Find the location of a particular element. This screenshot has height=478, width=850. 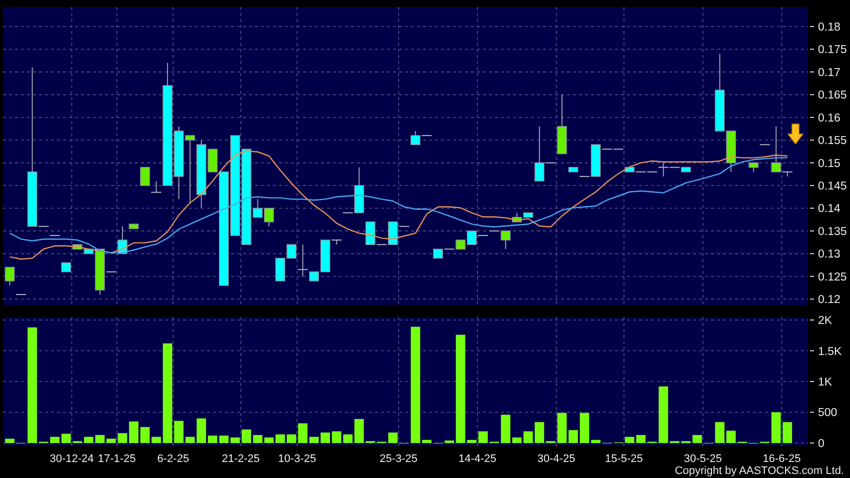

axis-label: 2K is located at coordinates (825, 321).